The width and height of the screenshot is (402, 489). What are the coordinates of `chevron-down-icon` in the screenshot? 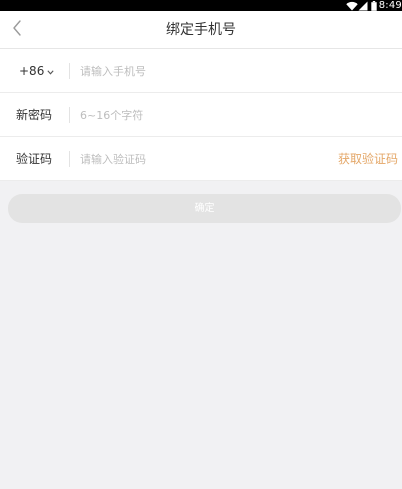 It's located at (49, 71).